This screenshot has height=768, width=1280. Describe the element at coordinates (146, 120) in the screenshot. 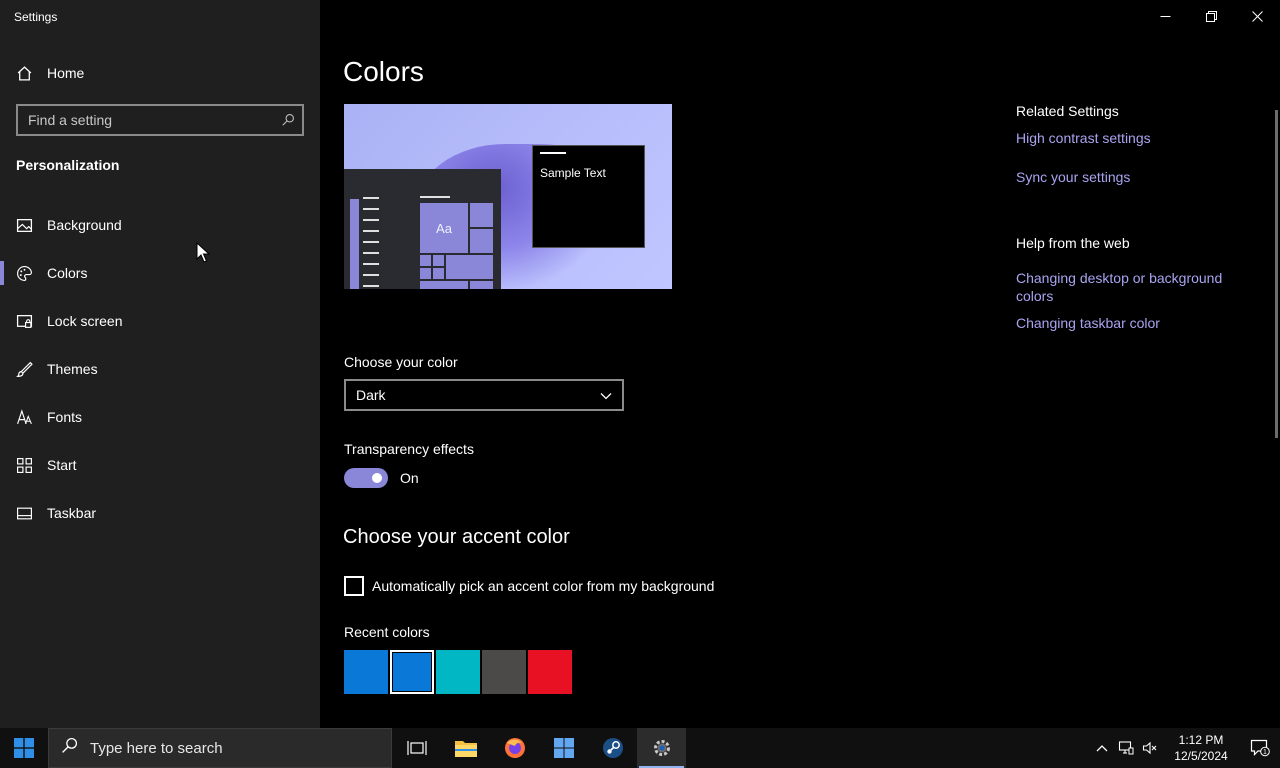

I see `find-setting-input` at that location.